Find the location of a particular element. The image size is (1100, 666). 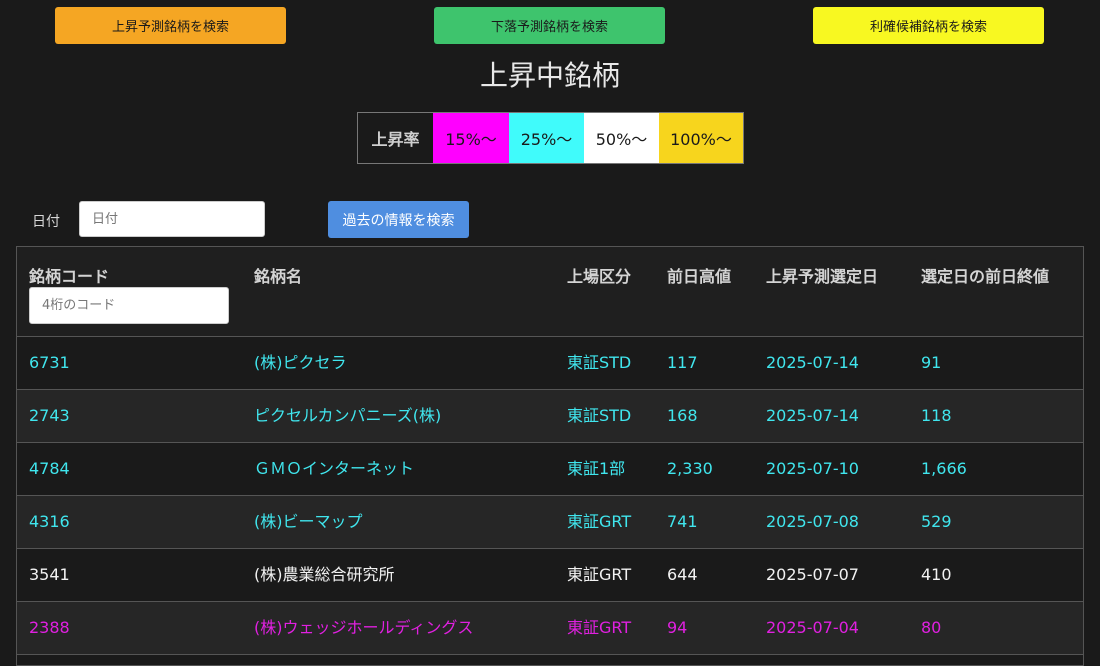

code-filter-input is located at coordinates (129, 305).